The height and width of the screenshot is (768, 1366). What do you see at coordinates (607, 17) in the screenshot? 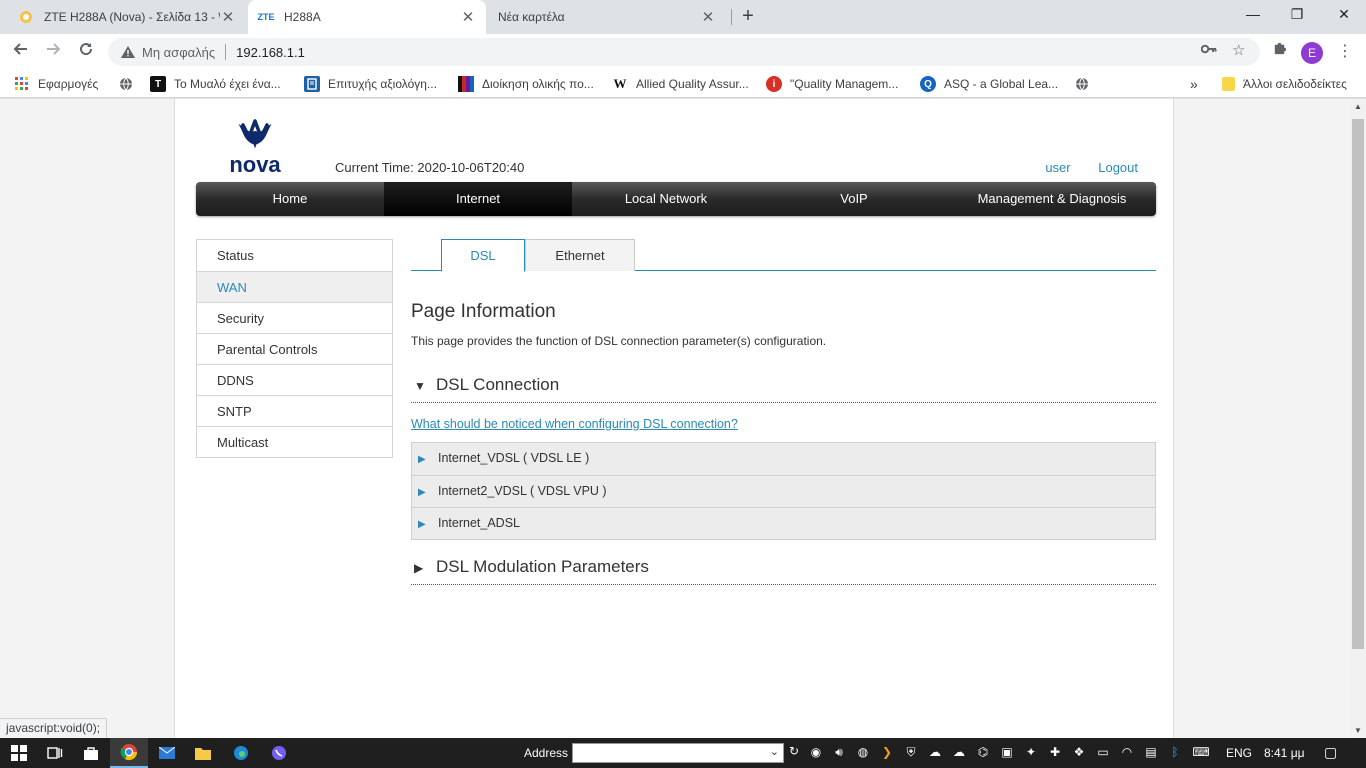
I see `browser-tab-new: Νέα καρτέλα ✕` at bounding box center [607, 17].